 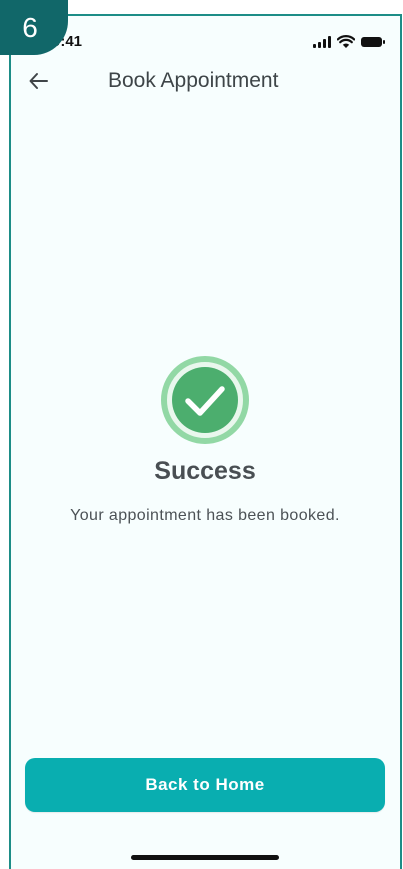 What do you see at coordinates (205, 785) in the screenshot?
I see `back-to-home-button: Back to Home` at bounding box center [205, 785].